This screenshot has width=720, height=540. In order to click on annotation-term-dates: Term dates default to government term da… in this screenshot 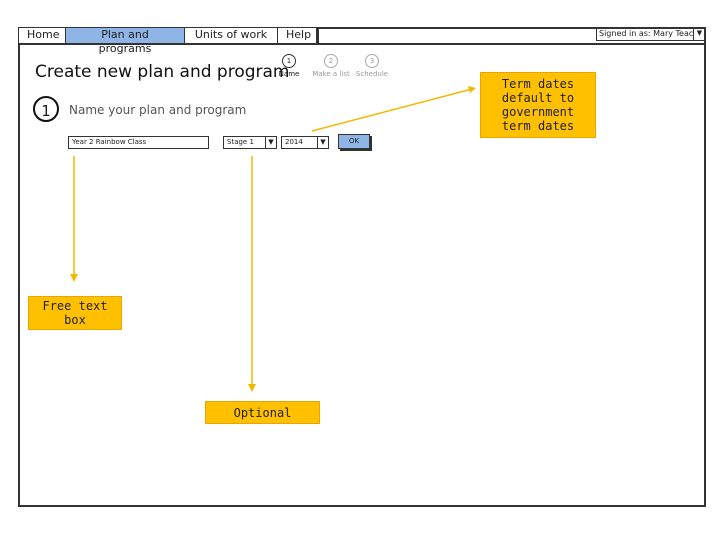, I will do `click(538, 105)`.